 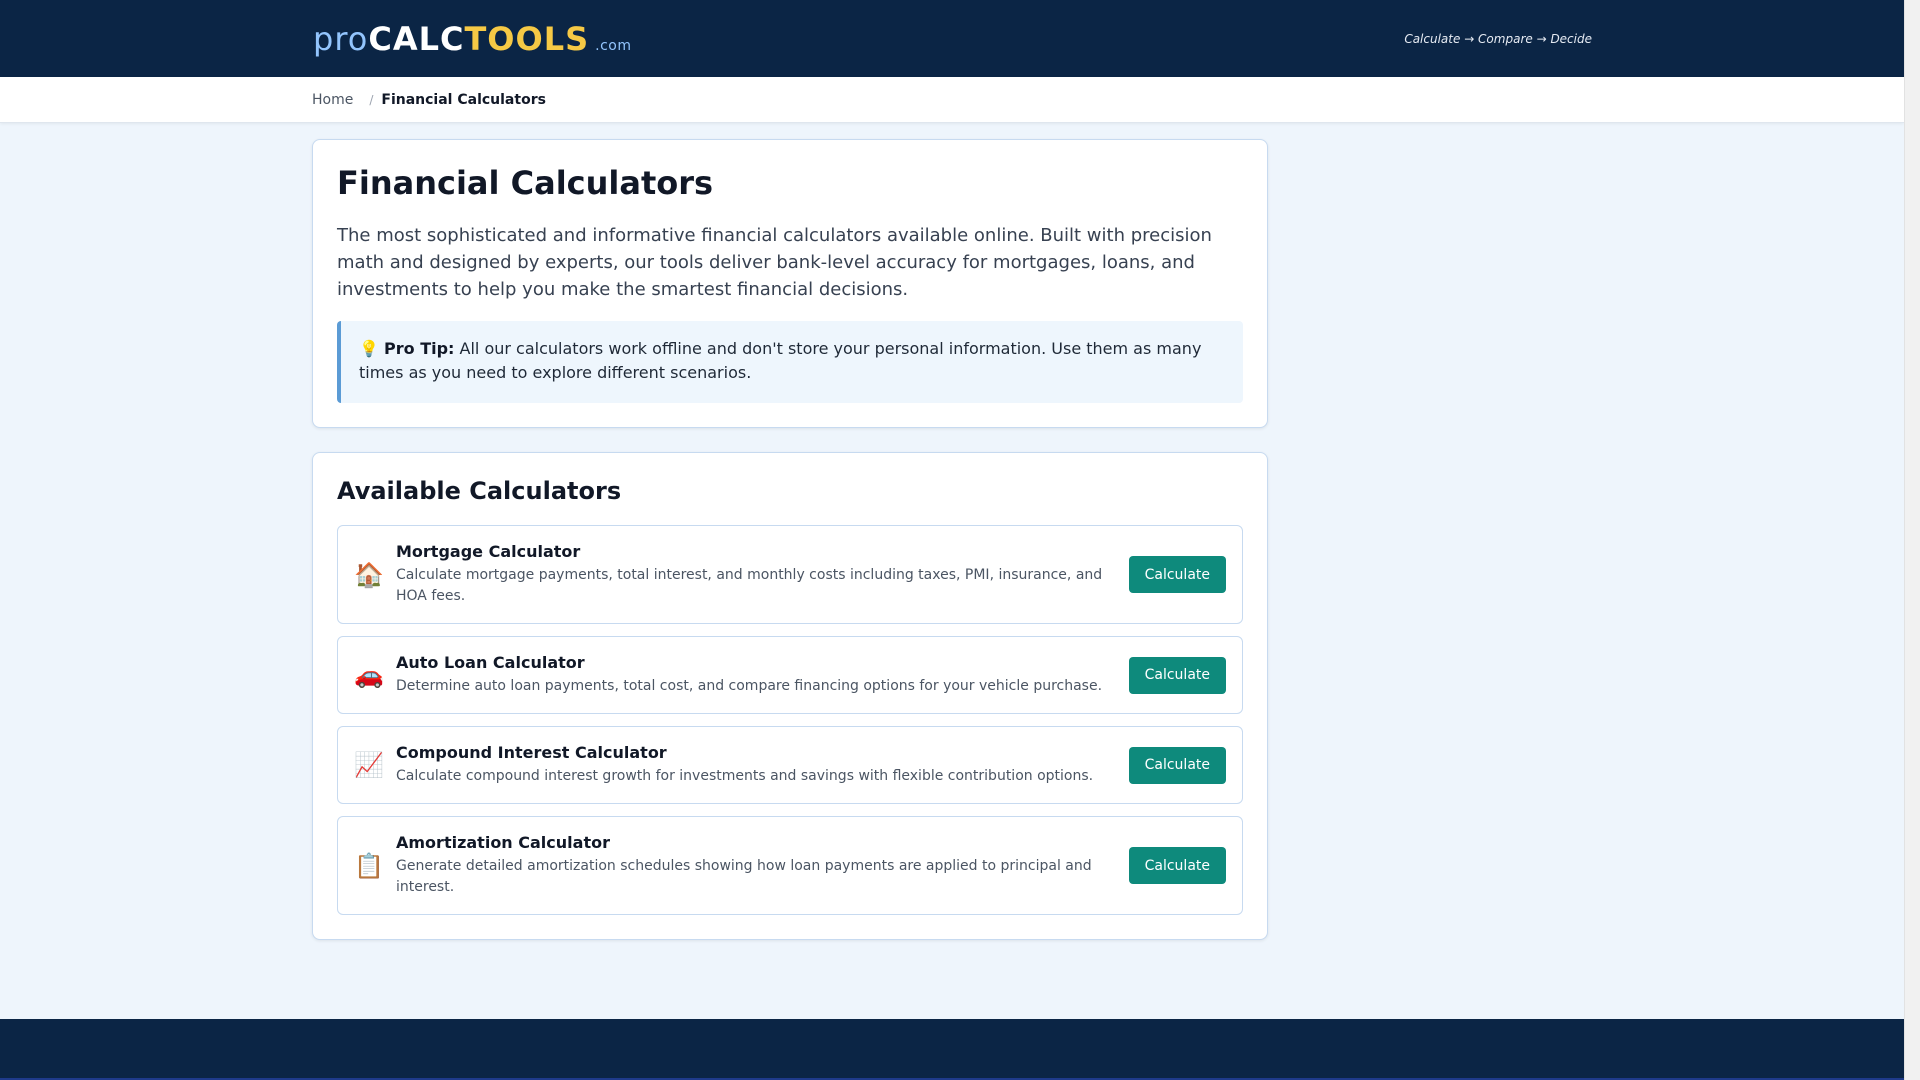 What do you see at coordinates (369, 574) in the screenshot?
I see `house-icon: 🏠` at bounding box center [369, 574].